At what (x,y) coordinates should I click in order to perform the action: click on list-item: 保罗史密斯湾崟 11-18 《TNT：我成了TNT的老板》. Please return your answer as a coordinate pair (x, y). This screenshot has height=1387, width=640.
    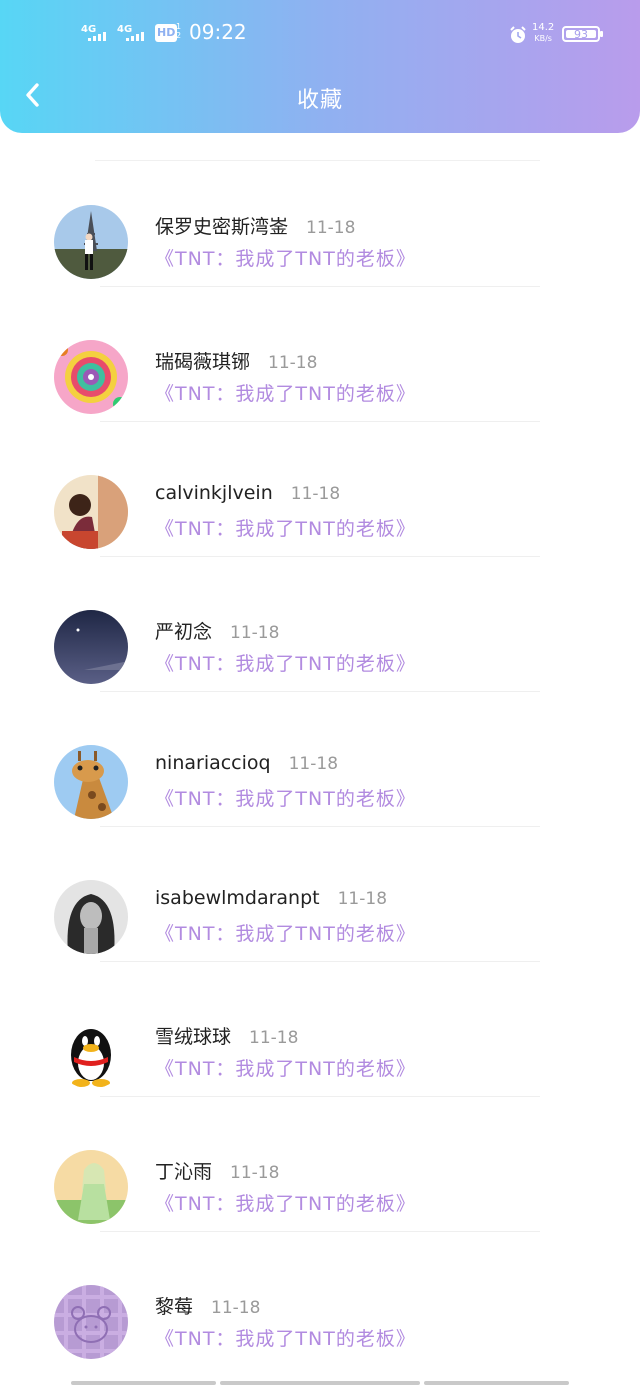
    Looking at the image, I should click on (320, 219).